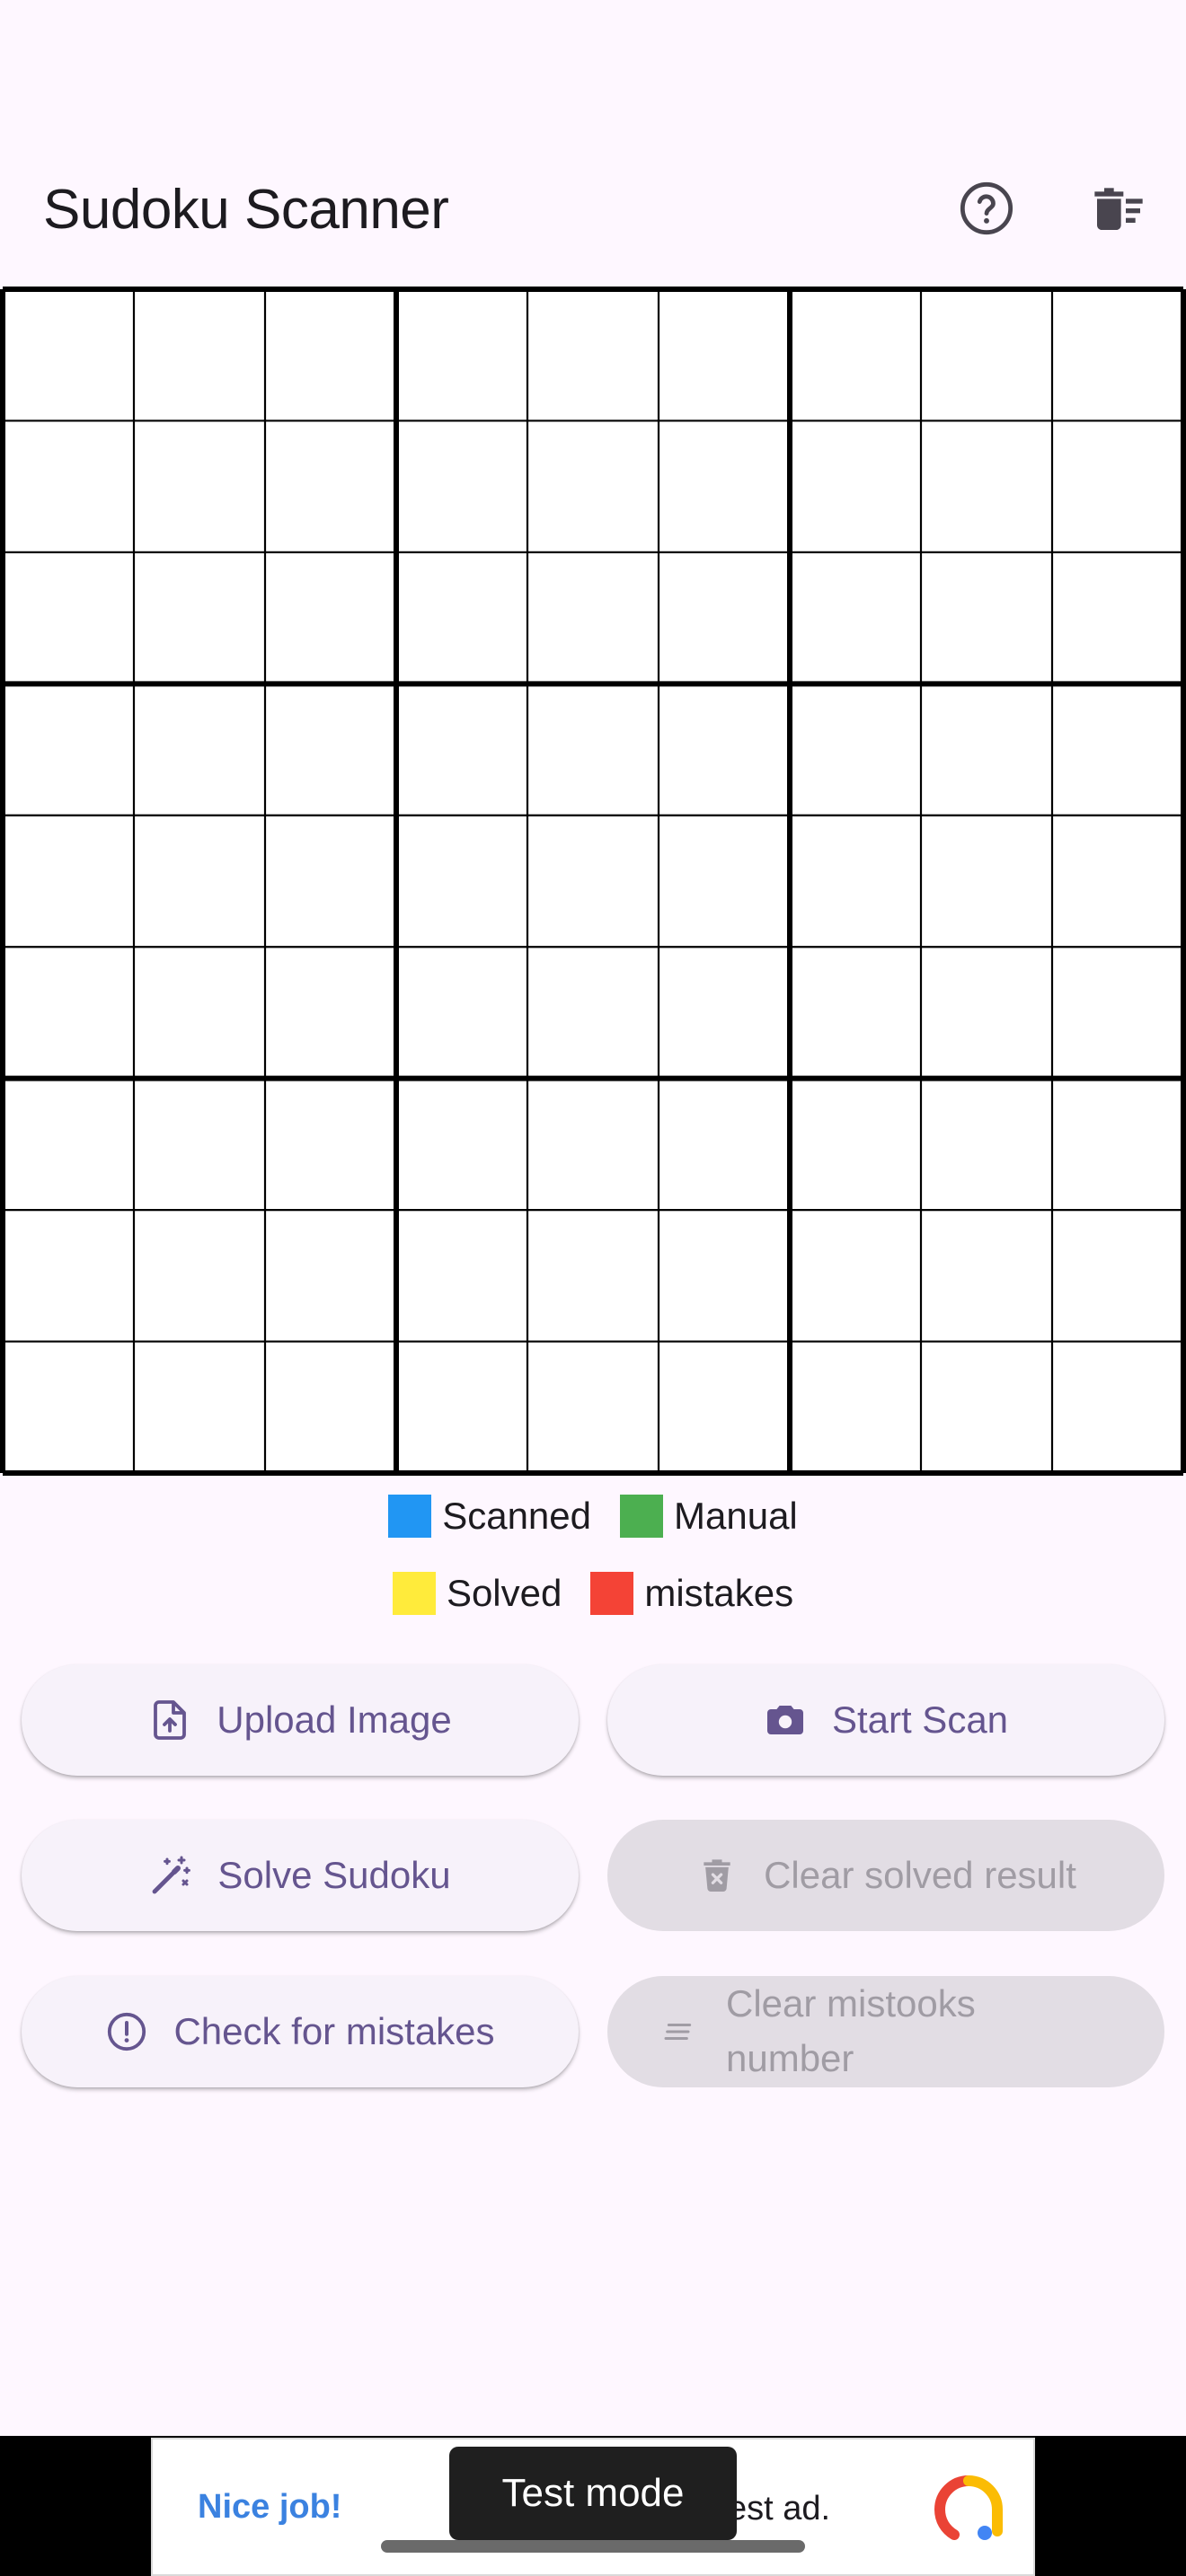 This screenshot has height=2576, width=1186. What do you see at coordinates (410, 1516) in the screenshot?
I see `legend-swatch-scanned` at bounding box center [410, 1516].